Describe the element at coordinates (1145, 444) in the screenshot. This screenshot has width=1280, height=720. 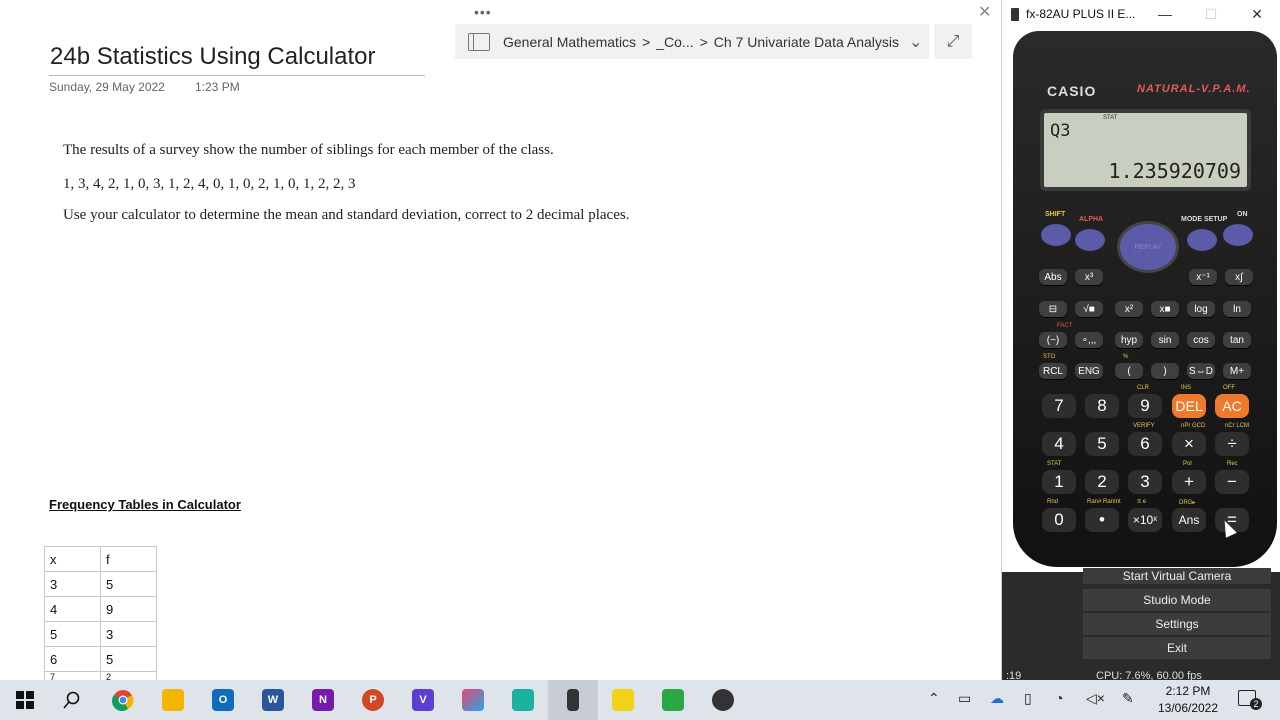
I see `key-6: 6` at that location.